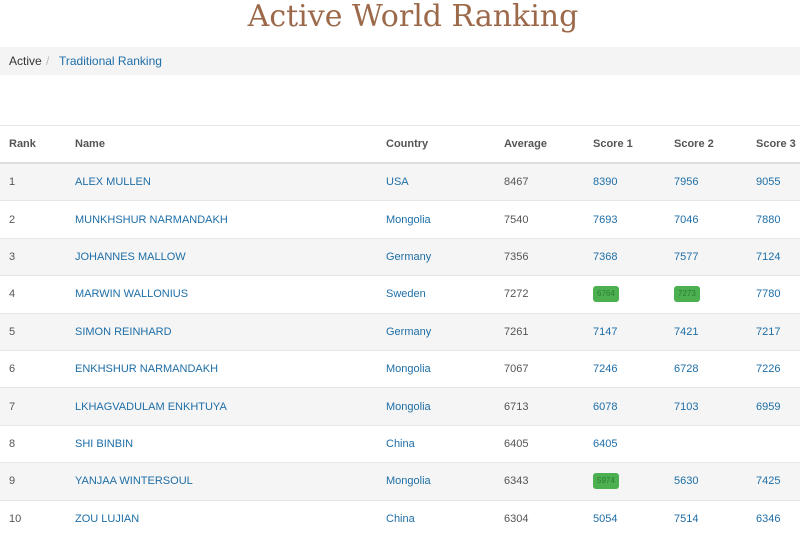 This screenshot has width=800, height=537. I want to click on table-row: 8 SHI BINBIN China 6405 6405, so click(400, 443).